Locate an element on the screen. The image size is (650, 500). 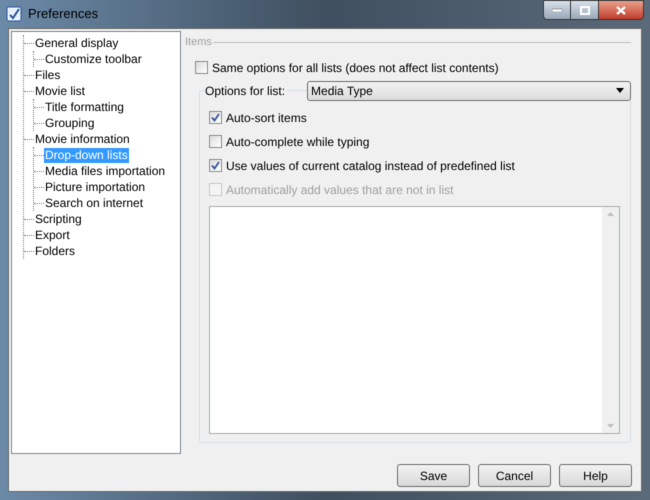
tree-item: Media files importation is located at coordinates (105, 171).